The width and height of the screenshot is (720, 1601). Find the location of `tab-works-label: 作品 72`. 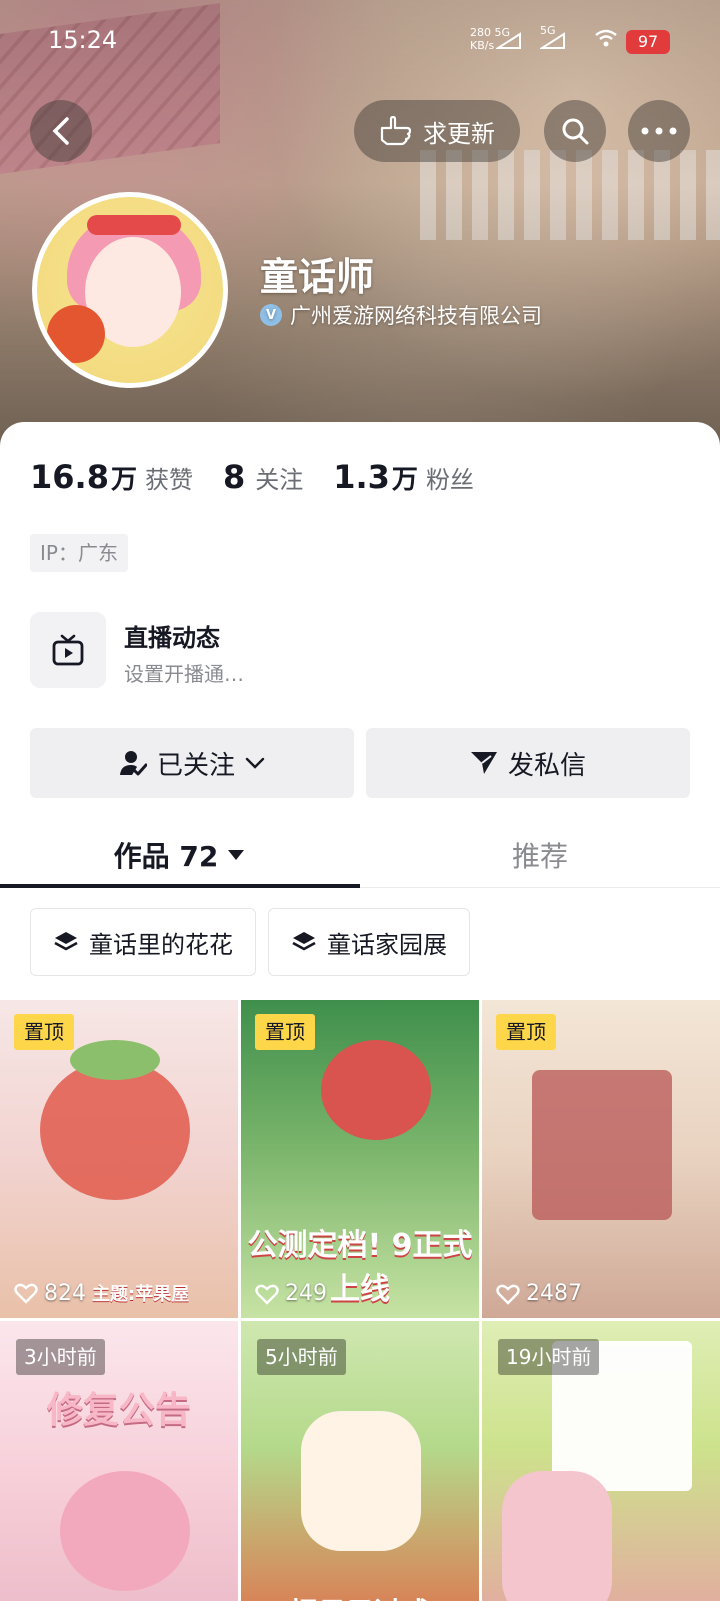

tab-works-label: 作品 72 is located at coordinates (166, 856).